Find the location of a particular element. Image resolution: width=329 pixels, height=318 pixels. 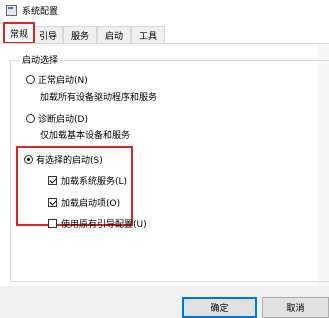

checkbox-load-system-services: 加载系统服务(L) is located at coordinates (87, 180).